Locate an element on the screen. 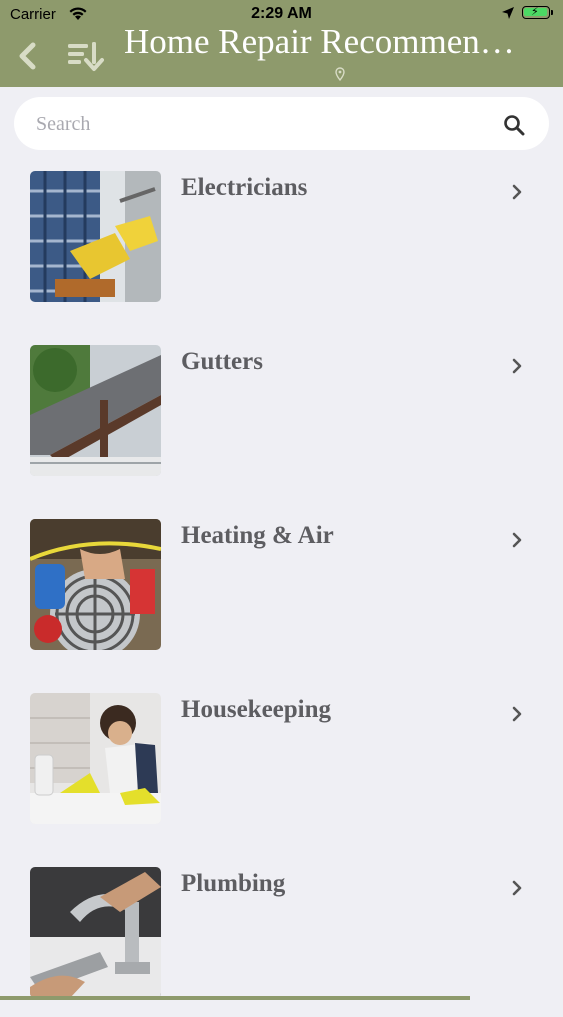 This screenshot has height=1017, width=563. category-label: Heating & Air is located at coordinates (257, 535).